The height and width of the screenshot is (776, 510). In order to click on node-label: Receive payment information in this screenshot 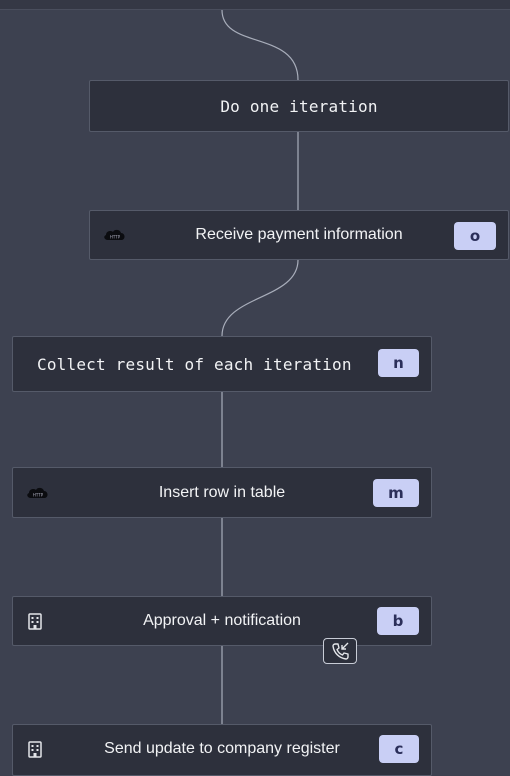, I will do `click(299, 234)`.